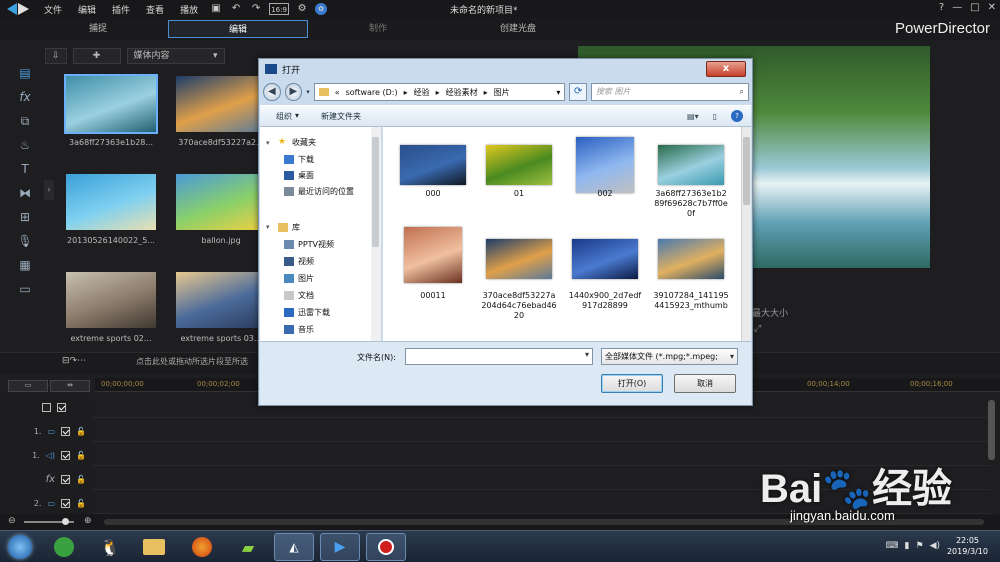 The width and height of the screenshot is (1000, 562). I want to click on volume-icon: ◀), so click(935, 546).